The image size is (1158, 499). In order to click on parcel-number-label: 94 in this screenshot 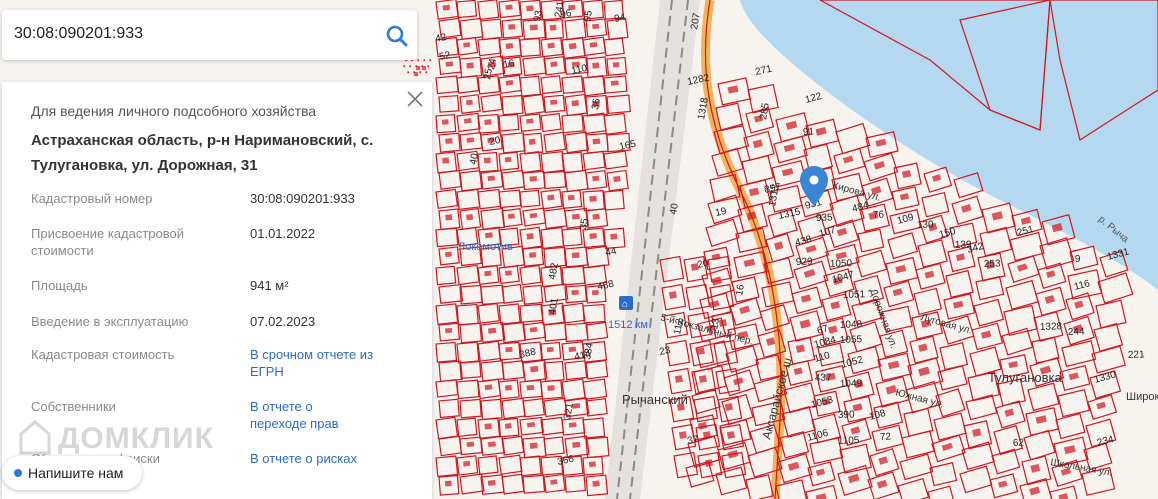, I will do `click(620, 18)`.